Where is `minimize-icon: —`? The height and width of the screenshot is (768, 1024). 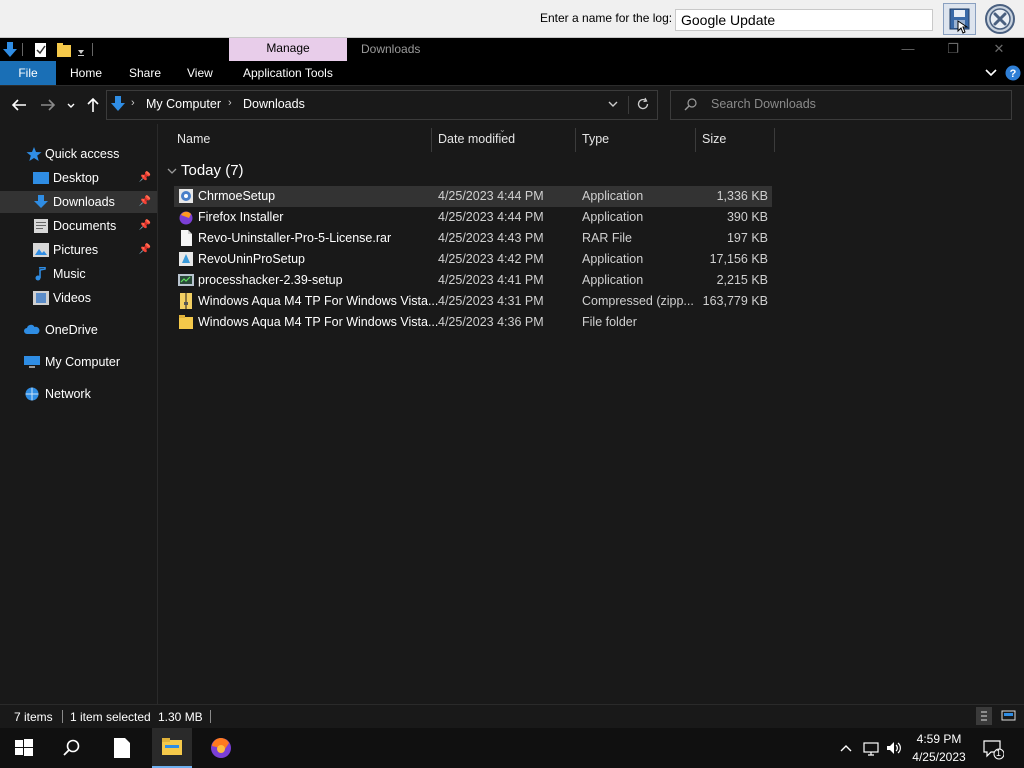
minimize-icon: — is located at coordinates (908, 48).